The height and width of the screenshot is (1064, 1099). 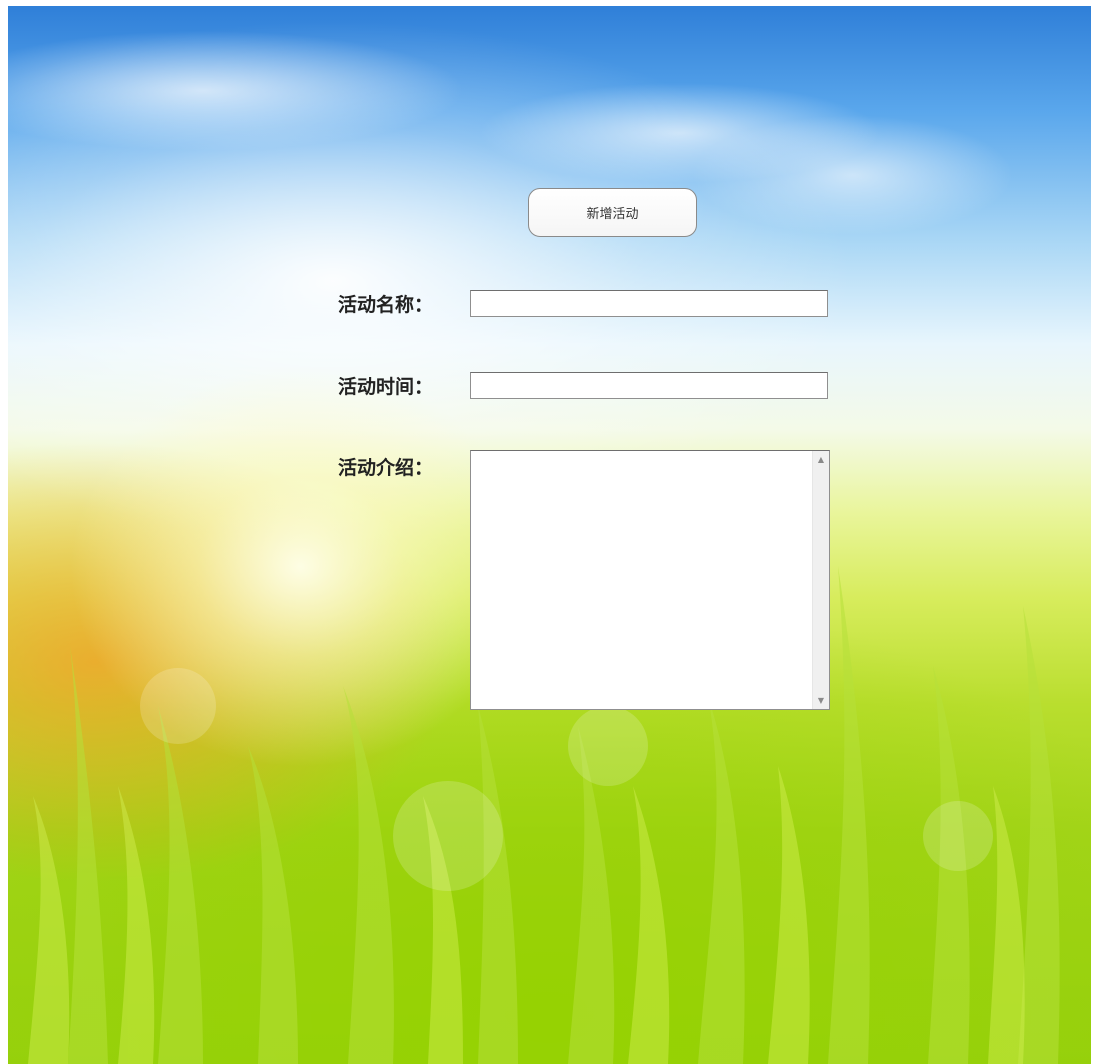 What do you see at coordinates (821, 700) in the screenshot?
I see `scroll-down-arrow-icon: ▼` at bounding box center [821, 700].